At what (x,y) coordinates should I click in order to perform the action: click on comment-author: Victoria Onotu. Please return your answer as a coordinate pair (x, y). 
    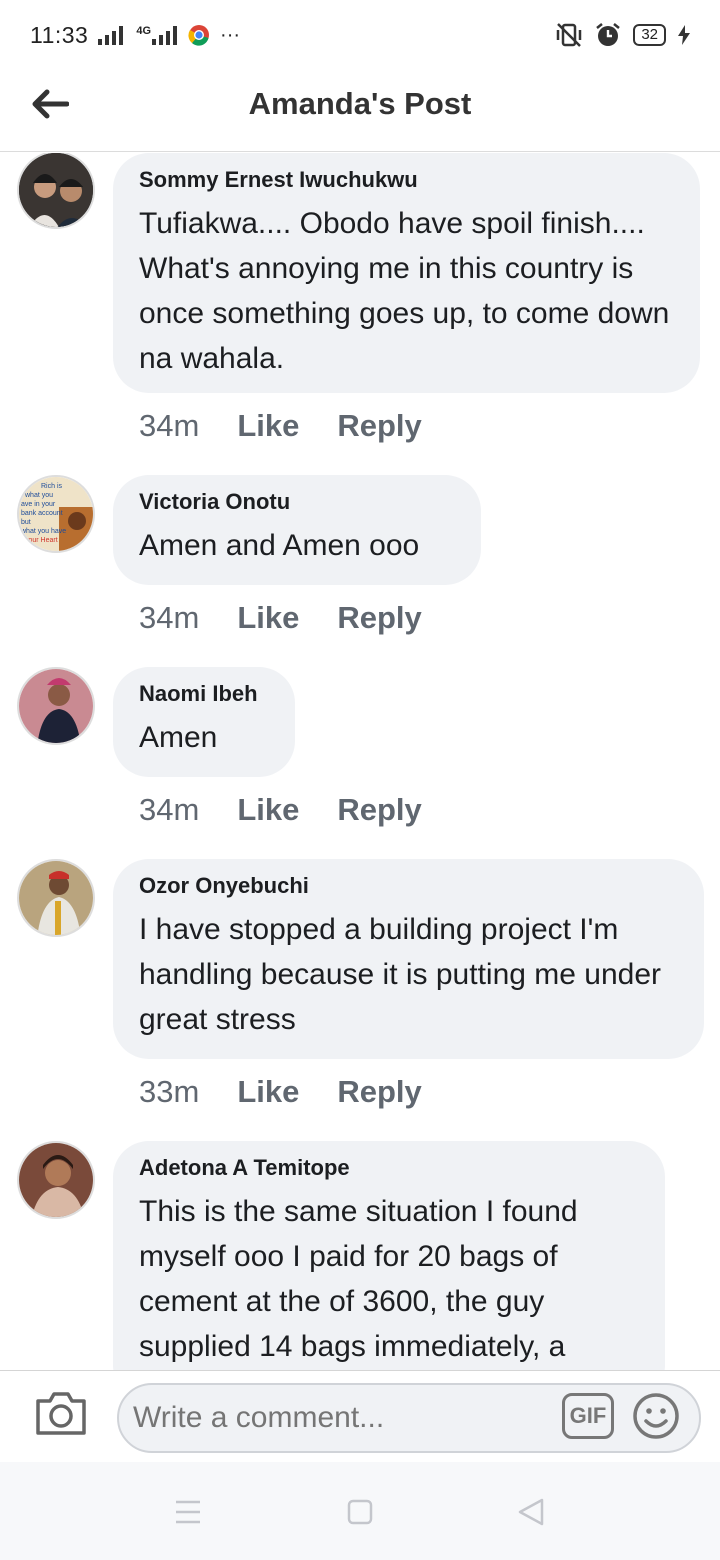
    Looking at the image, I should click on (297, 502).